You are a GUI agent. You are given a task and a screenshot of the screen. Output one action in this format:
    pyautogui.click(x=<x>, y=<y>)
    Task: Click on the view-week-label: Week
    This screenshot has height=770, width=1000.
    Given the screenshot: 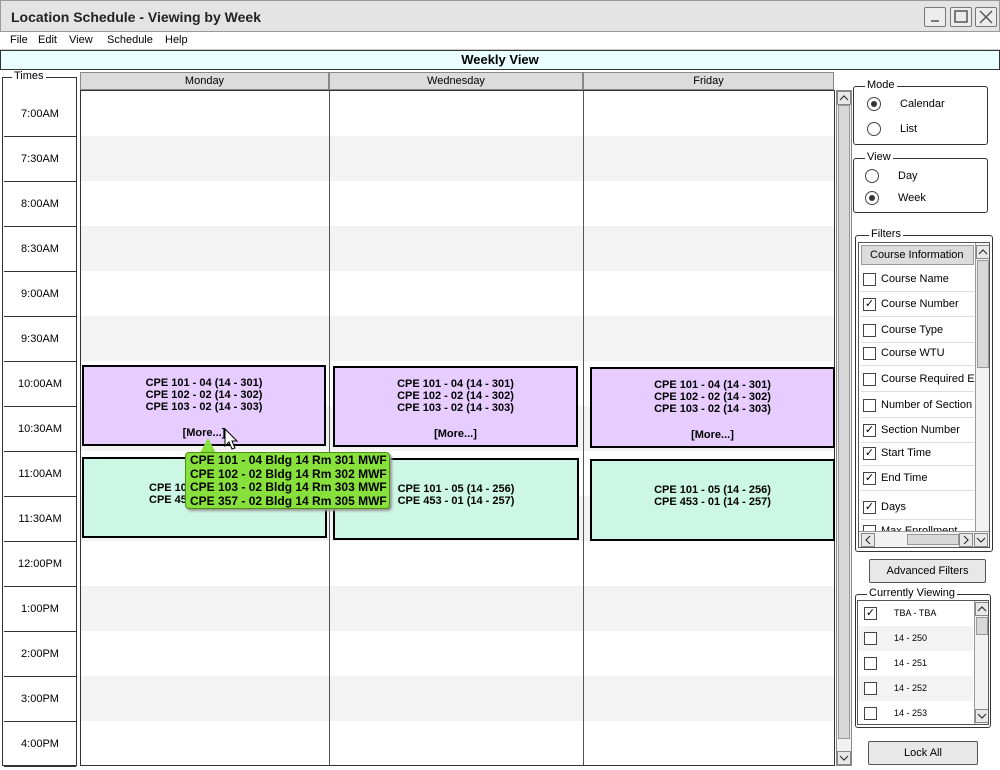 What is the action you would take?
    pyautogui.click(x=912, y=198)
    